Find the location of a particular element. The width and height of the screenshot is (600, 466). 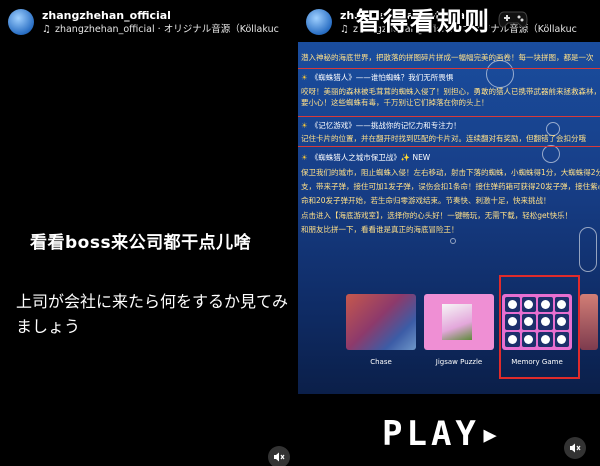

intro-section: 潜入神秘的海底世界，把散落的拼图碎片拼成一幅幅完美的画卷！每一块拼图，都是一次 is located at coordinates (447, 57).